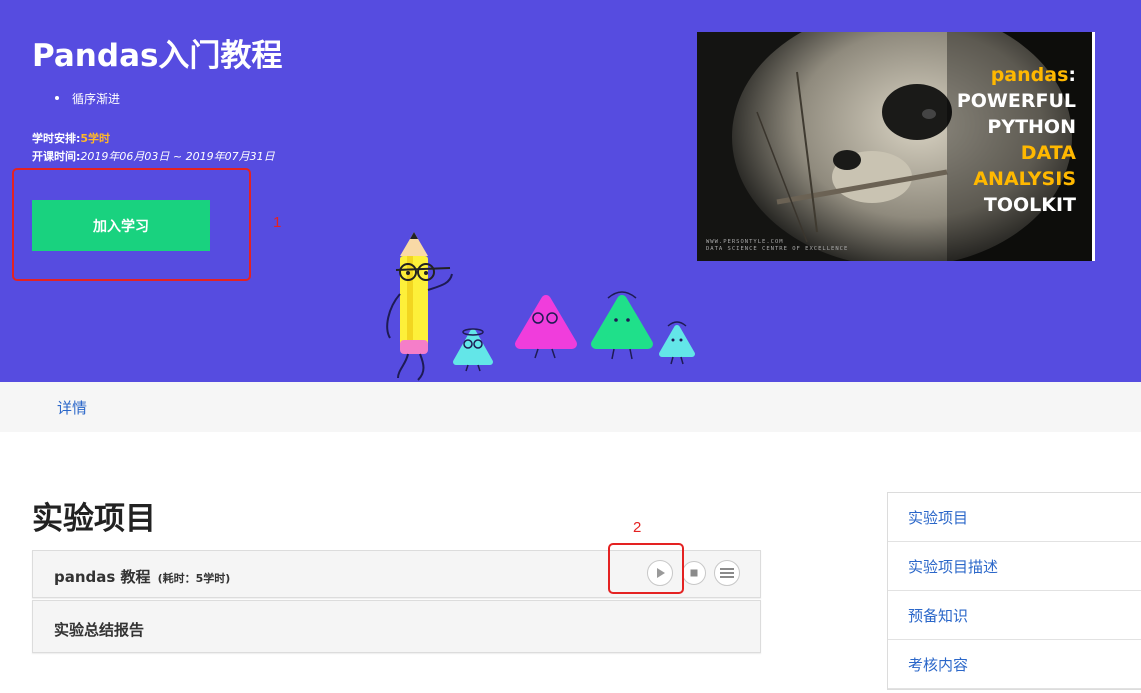 This screenshot has height=693, width=1141. I want to click on course-title: Pandas入门教程, so click(157, 56).